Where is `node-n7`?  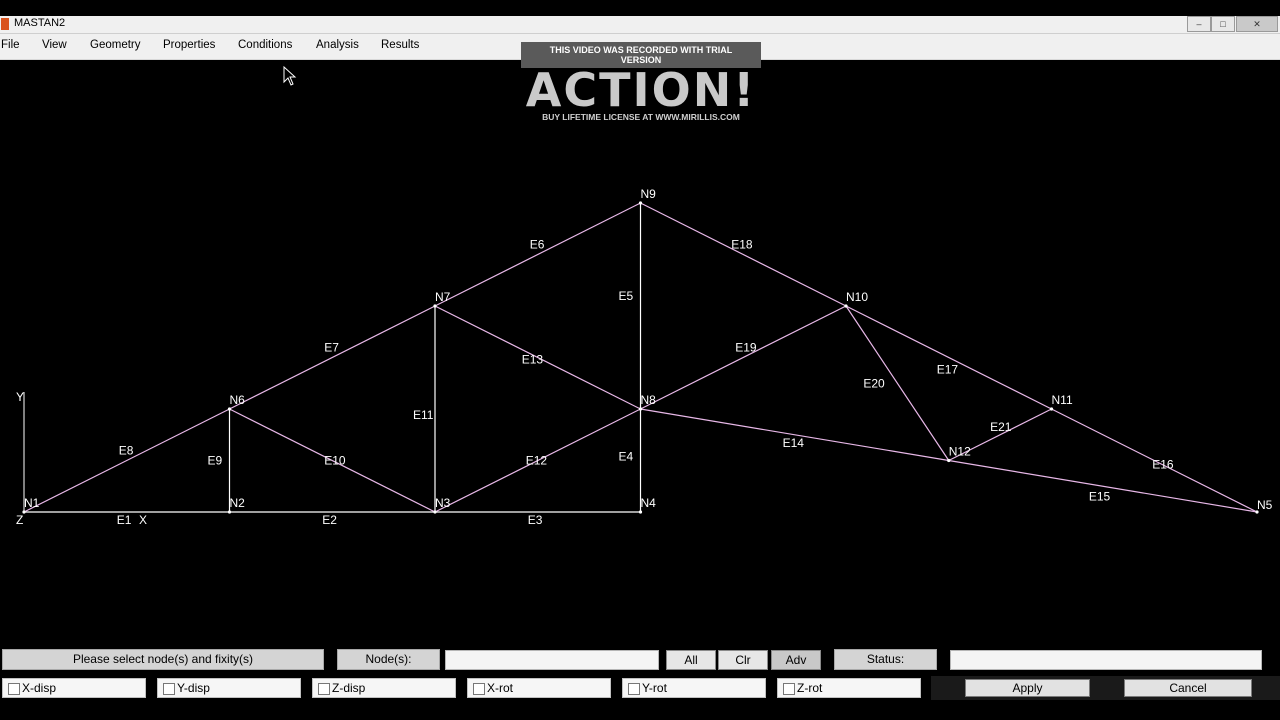
node-n7 is located at coordinates (435, 306).